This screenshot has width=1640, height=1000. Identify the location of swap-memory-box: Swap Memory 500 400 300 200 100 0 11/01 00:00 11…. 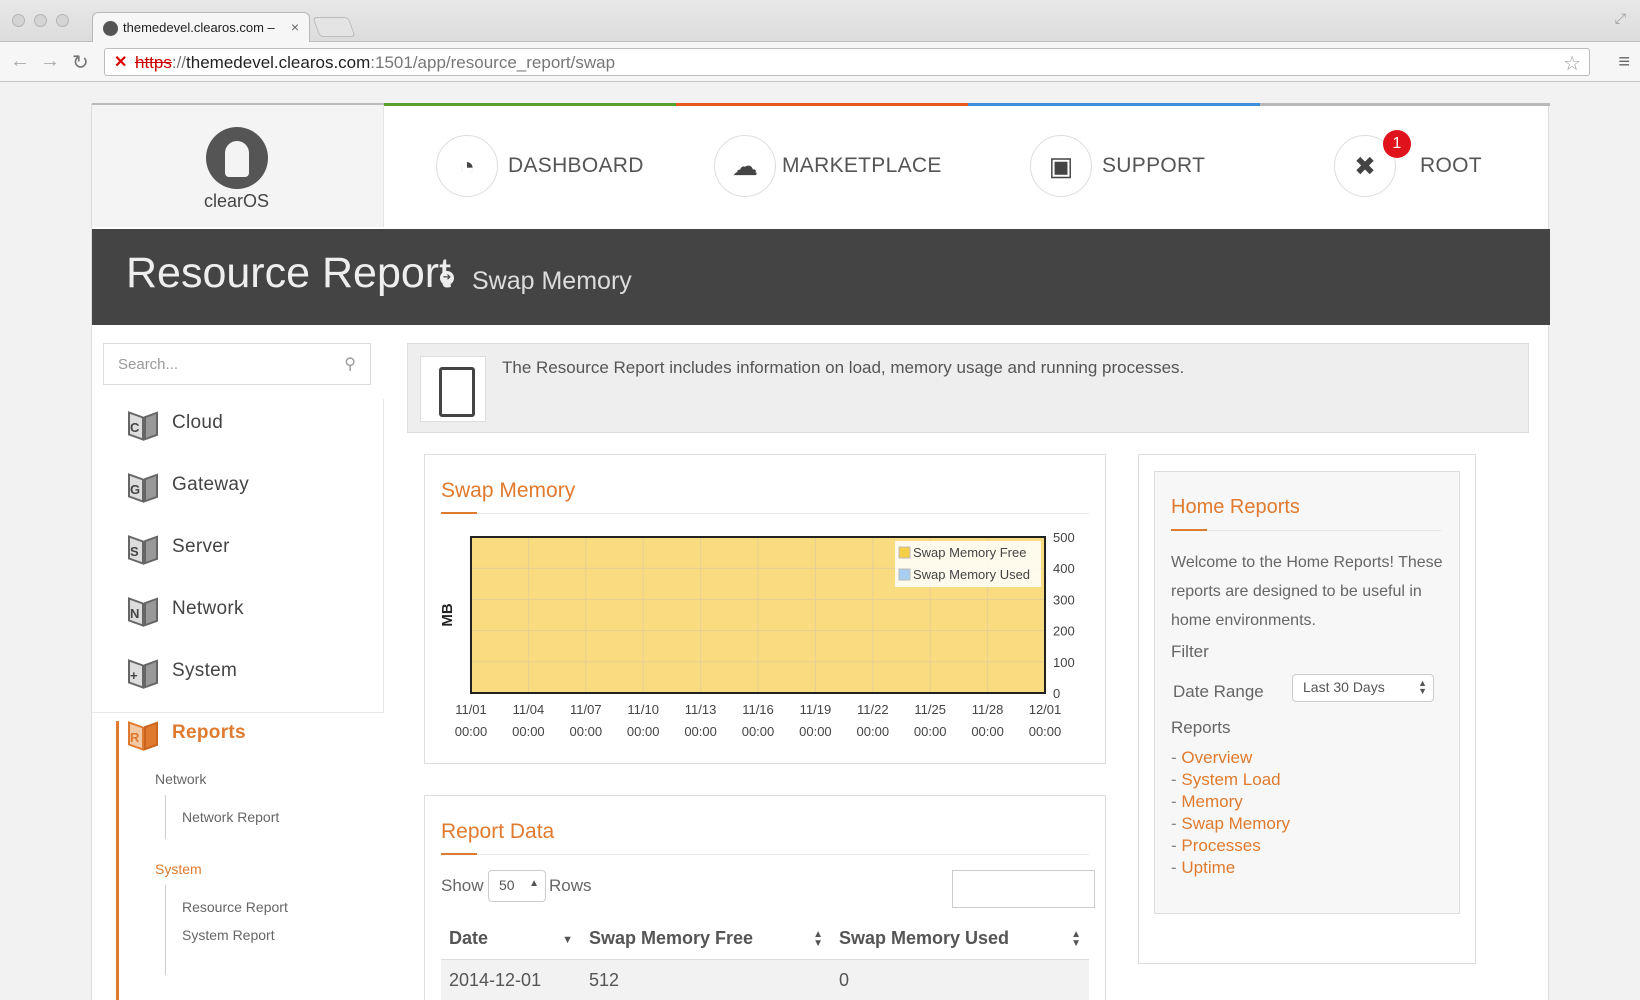
(765, 609).